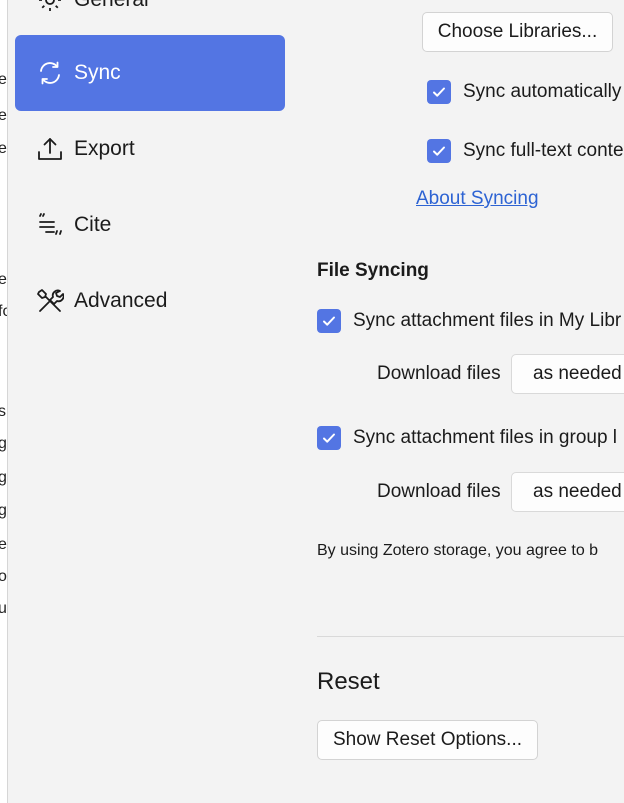 This screenshot has height=803, width=624. What do you see at coordinates (485, 437) in the screenshot?
I see `sync-group-files-label: Sync attachment files in group l` at bounding box center [485, 437].